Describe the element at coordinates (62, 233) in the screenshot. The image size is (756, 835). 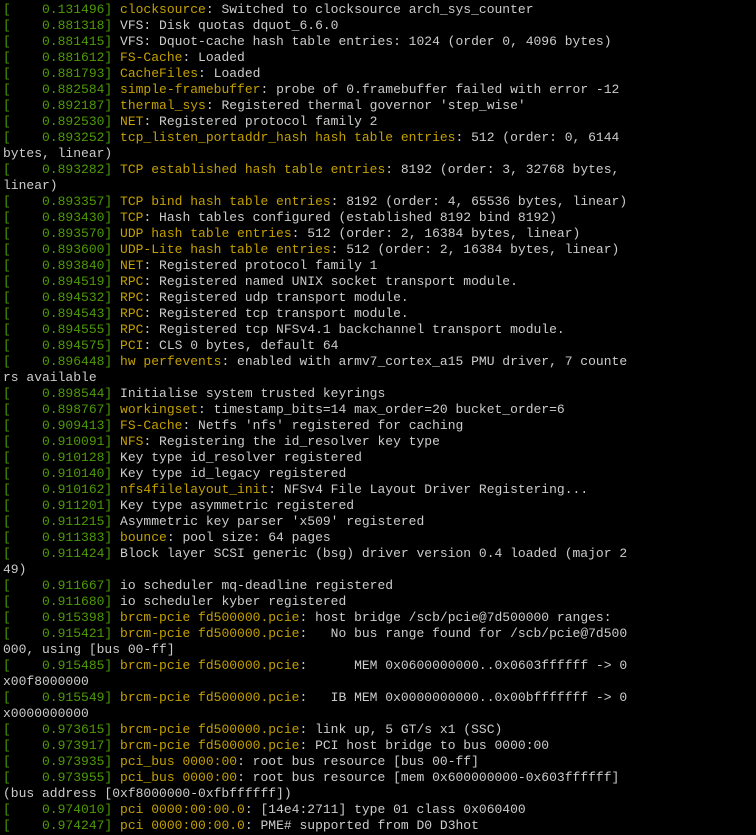
I see `log-timestamp: [ 0.893570]` at that location.